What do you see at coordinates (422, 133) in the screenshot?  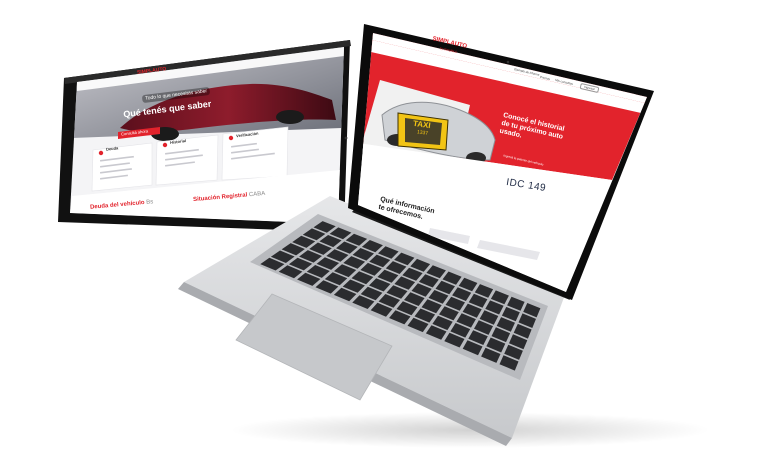 I see `taxi-sign-number: 1337` at bounding box center [422, 133].